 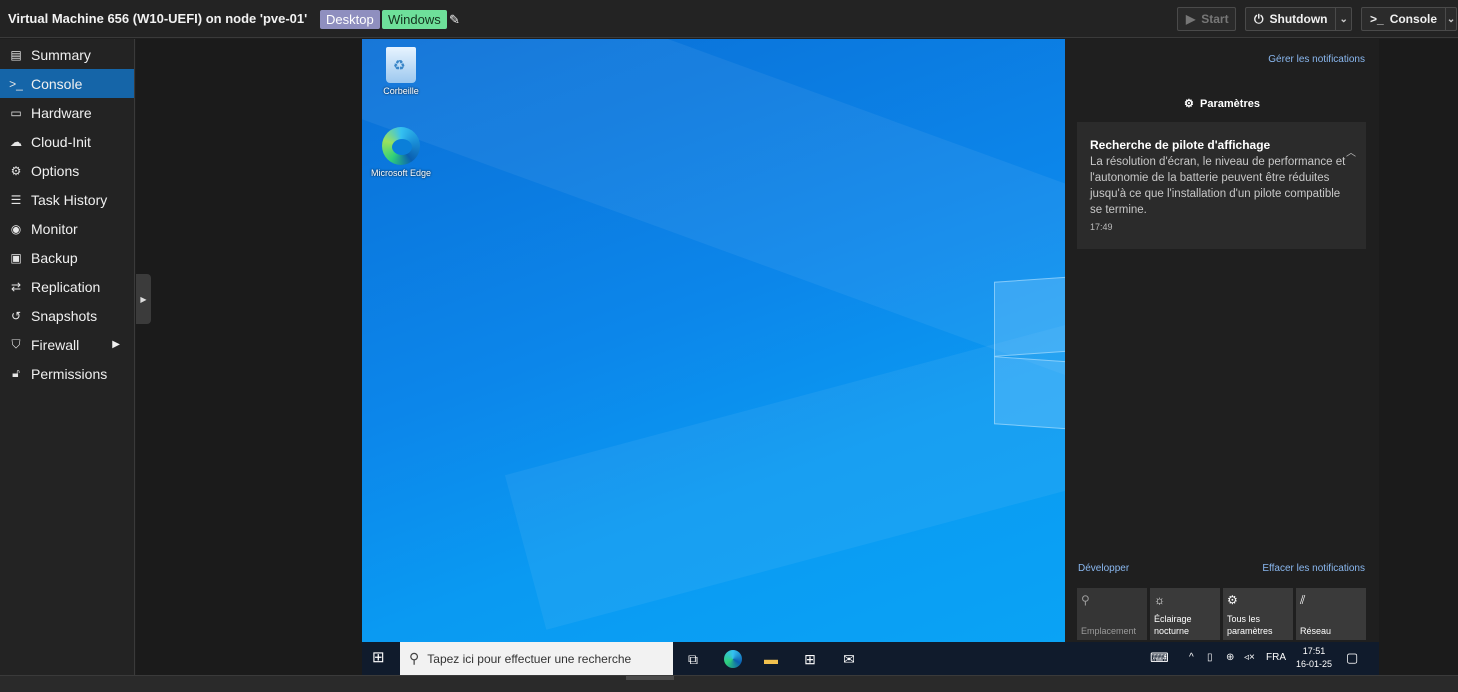 I want to click on language-indicator: FRA, so click(x=1276, y=657).